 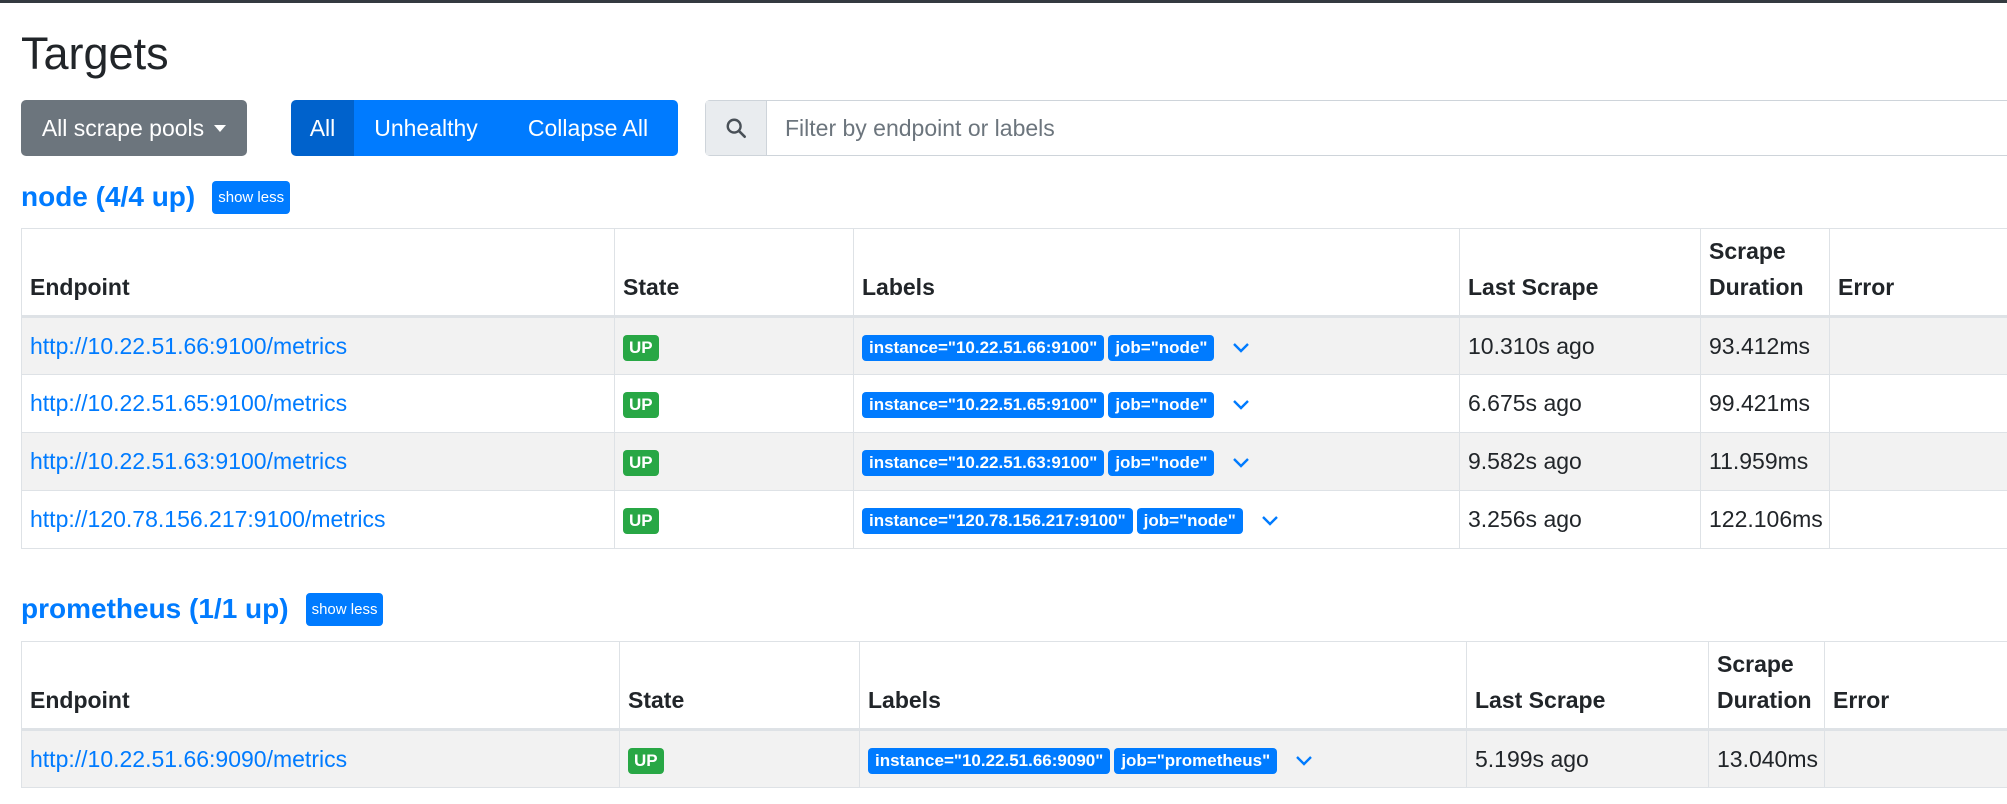 I want to click on search-input, so click(x=1387, y=128).